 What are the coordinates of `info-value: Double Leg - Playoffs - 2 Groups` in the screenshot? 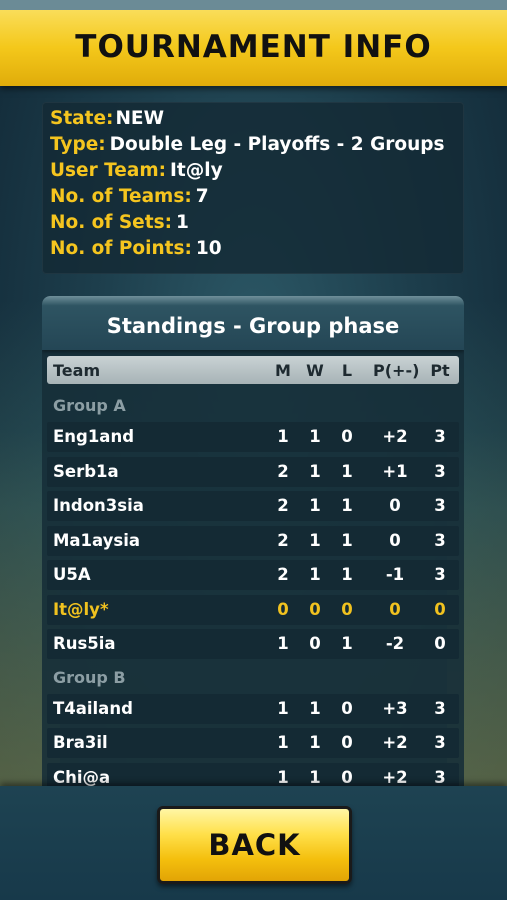 It's located at (277, 144).